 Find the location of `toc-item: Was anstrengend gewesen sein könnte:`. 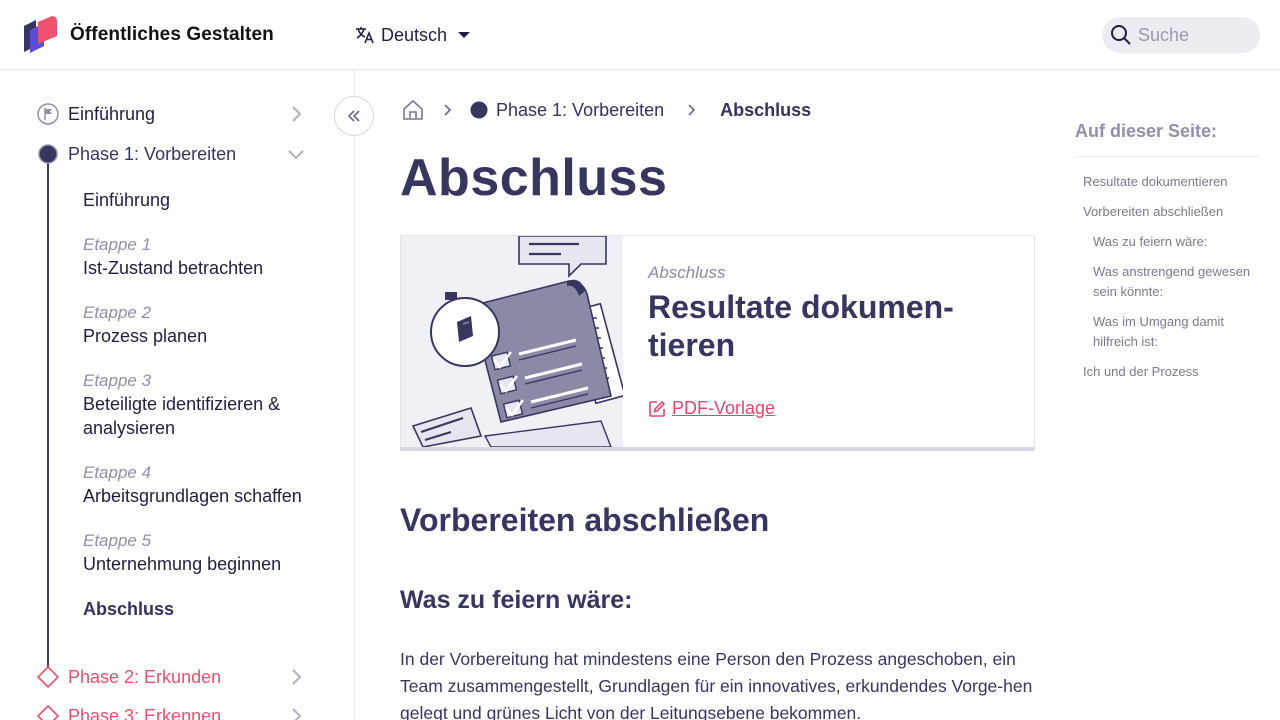

toc-item: Was anstrengend gewesen sein könnte: is located at coordinates (1175, 282).